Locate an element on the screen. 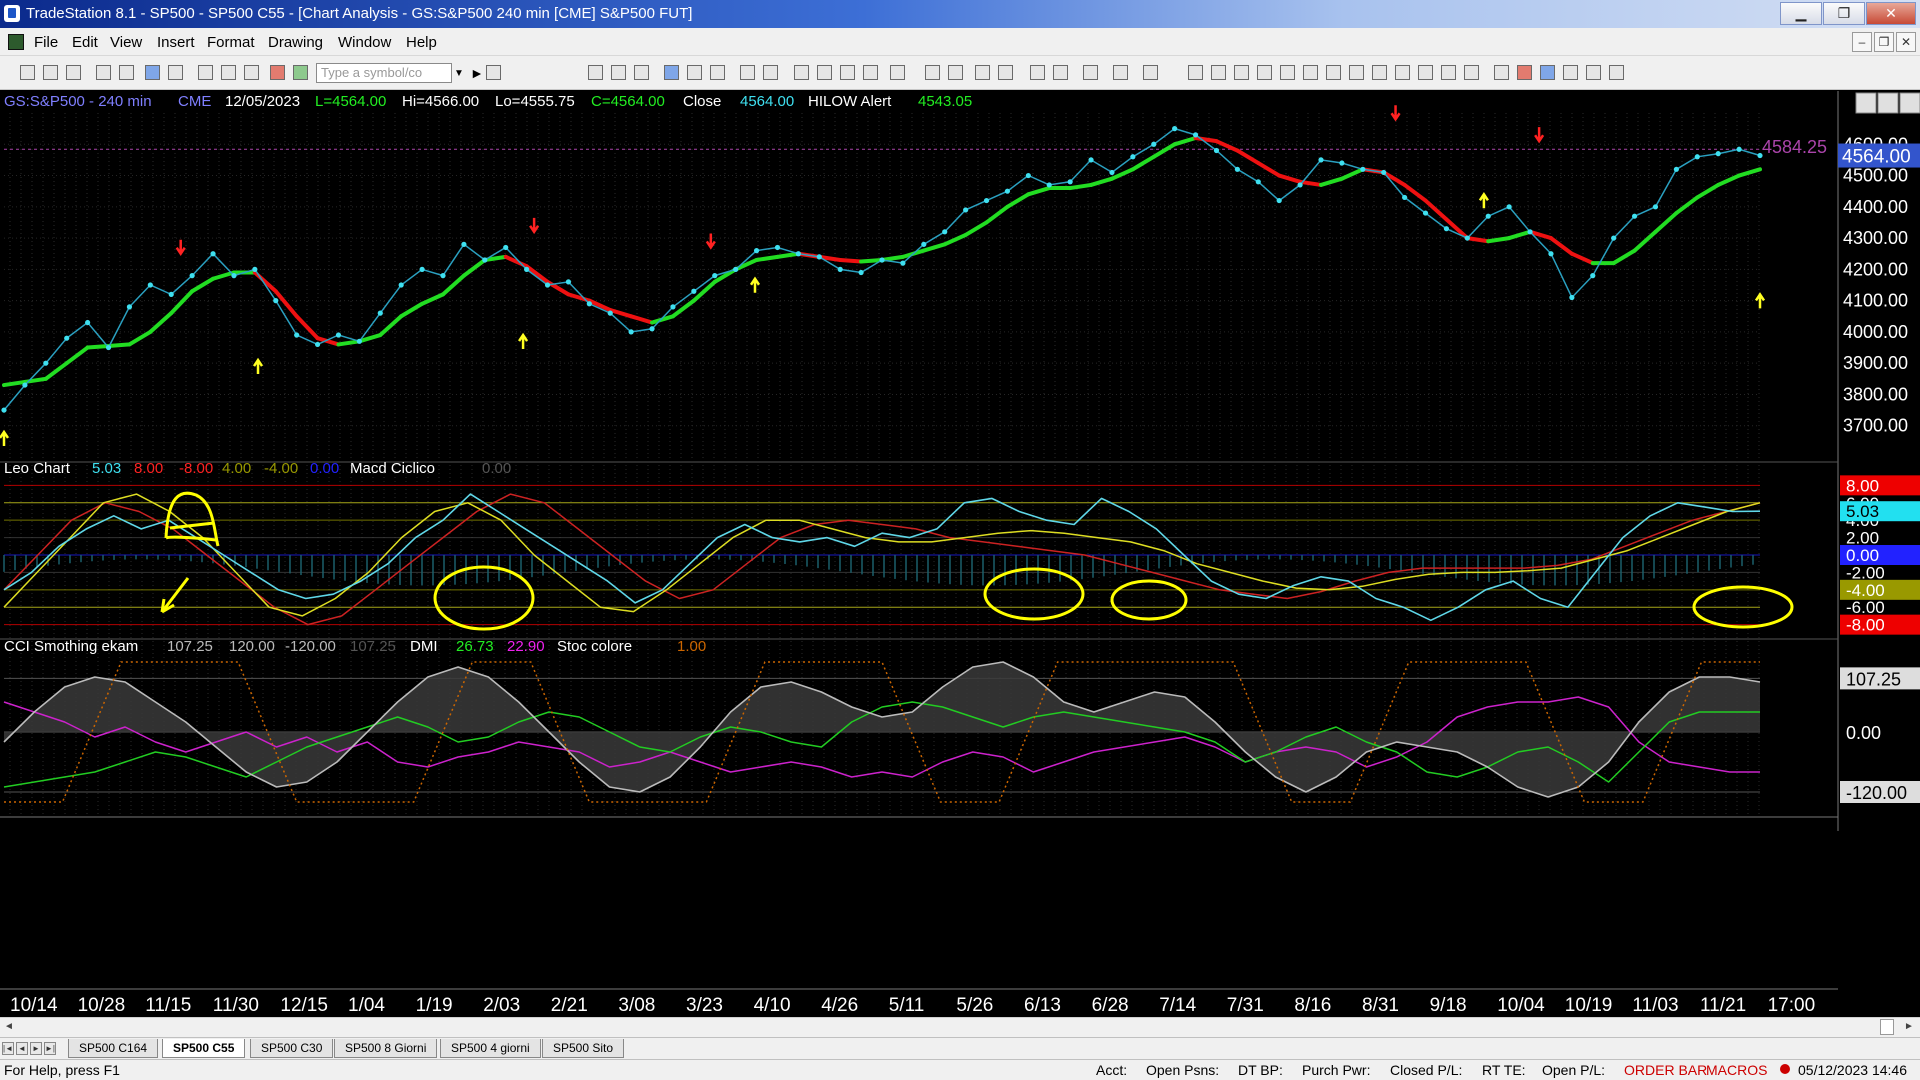  speed-lines-icon is located at coordinates (1379, 72).